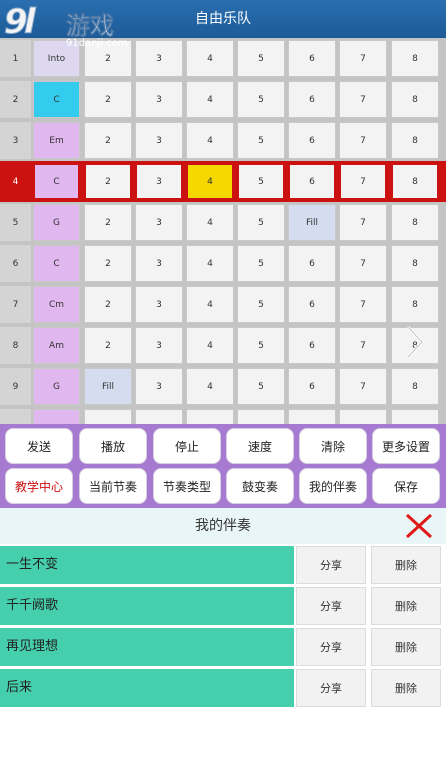 The height and width of the screenshot is (763, 446). What do you see at coordinates (419, 526) in the screenshot?
I see `close-button` at bounding box center [419, 526].